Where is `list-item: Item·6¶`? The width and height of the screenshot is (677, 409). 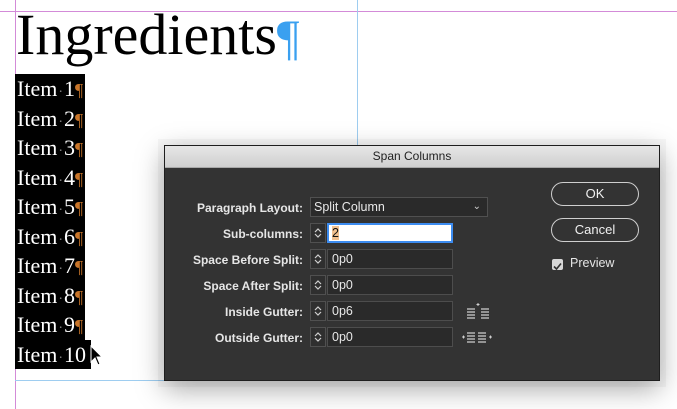
list-item: Item·6¶ is located at coordinates (50, 236).